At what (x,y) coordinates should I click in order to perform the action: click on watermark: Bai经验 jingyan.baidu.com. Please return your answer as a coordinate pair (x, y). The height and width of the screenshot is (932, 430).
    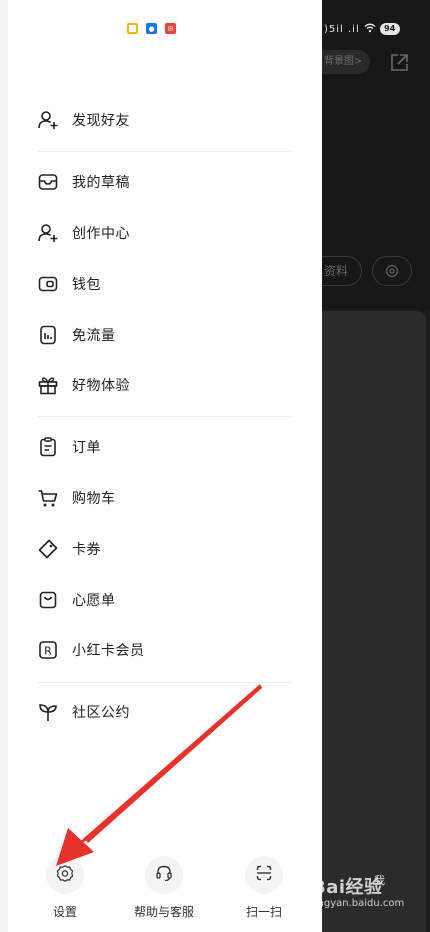
    Looking at the image, I should click on (371, 900).